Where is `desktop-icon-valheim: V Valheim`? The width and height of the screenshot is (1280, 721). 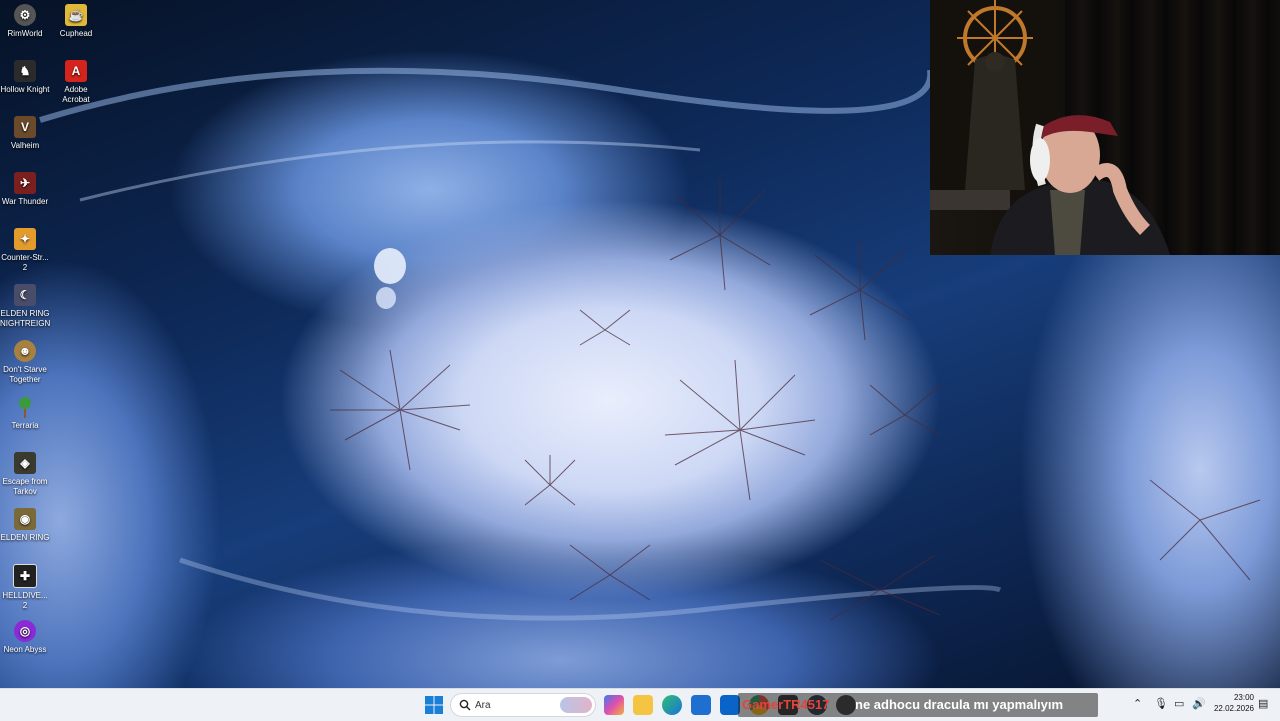
desktop-icon-valheim: V Valheim is located at coordinates (25, 131).